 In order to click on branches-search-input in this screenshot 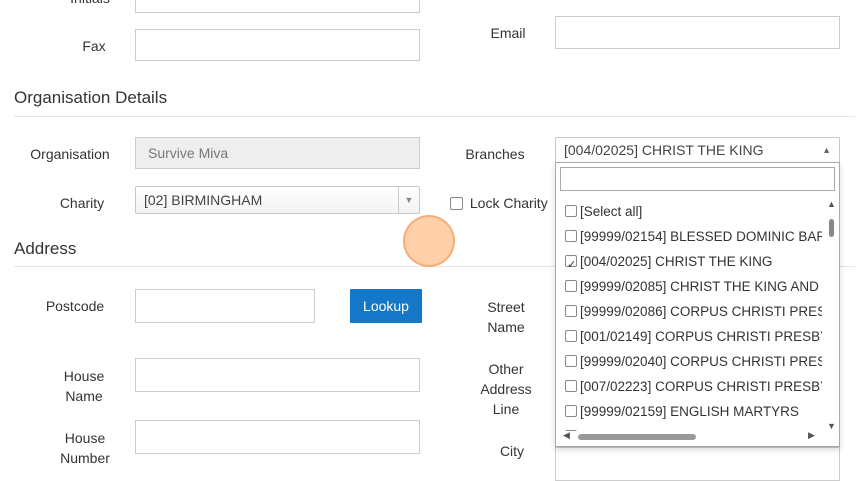, I will do `click(697, 179)`.